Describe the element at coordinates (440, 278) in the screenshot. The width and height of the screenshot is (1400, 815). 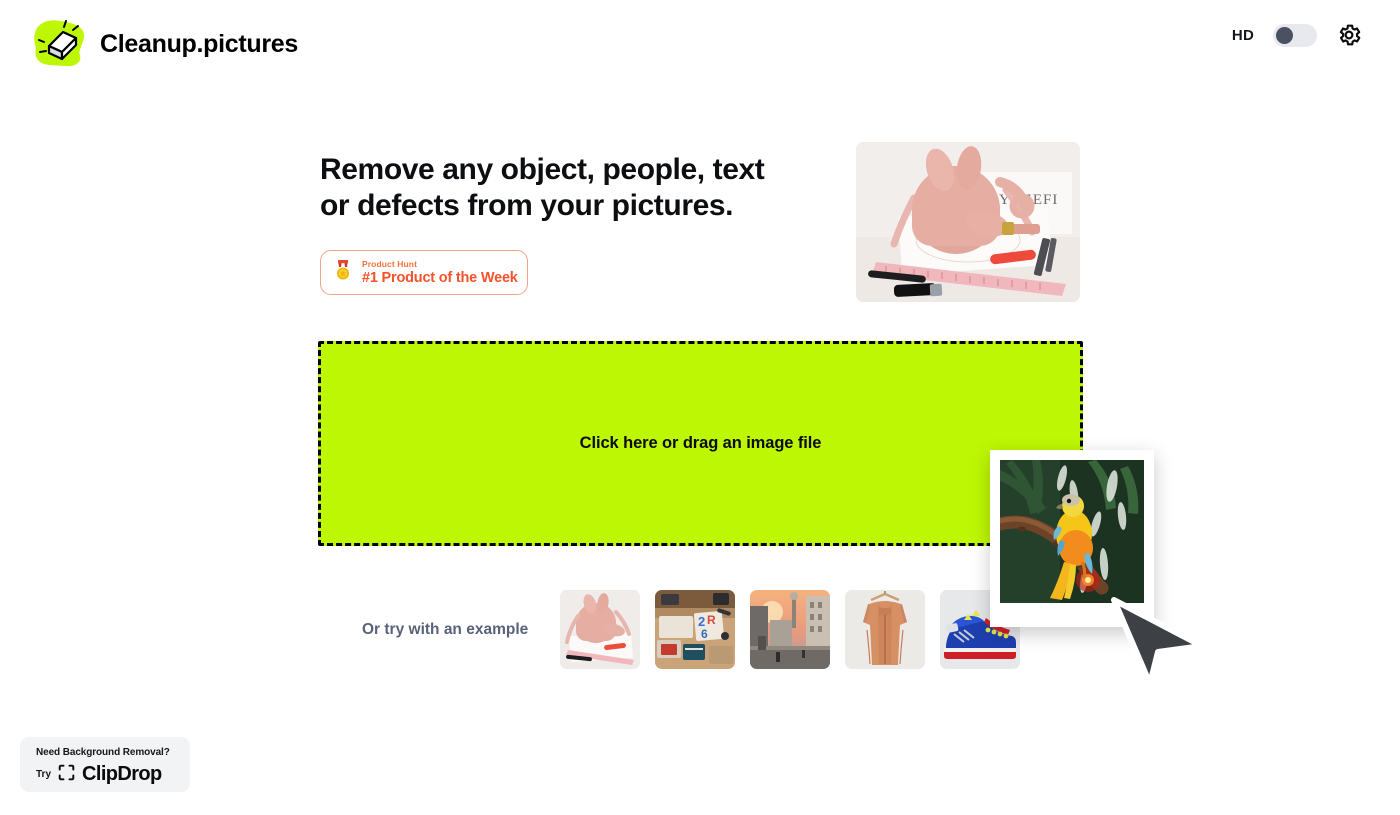
I see `product-hunt-main-label: #1 Product of the Week` at that location.